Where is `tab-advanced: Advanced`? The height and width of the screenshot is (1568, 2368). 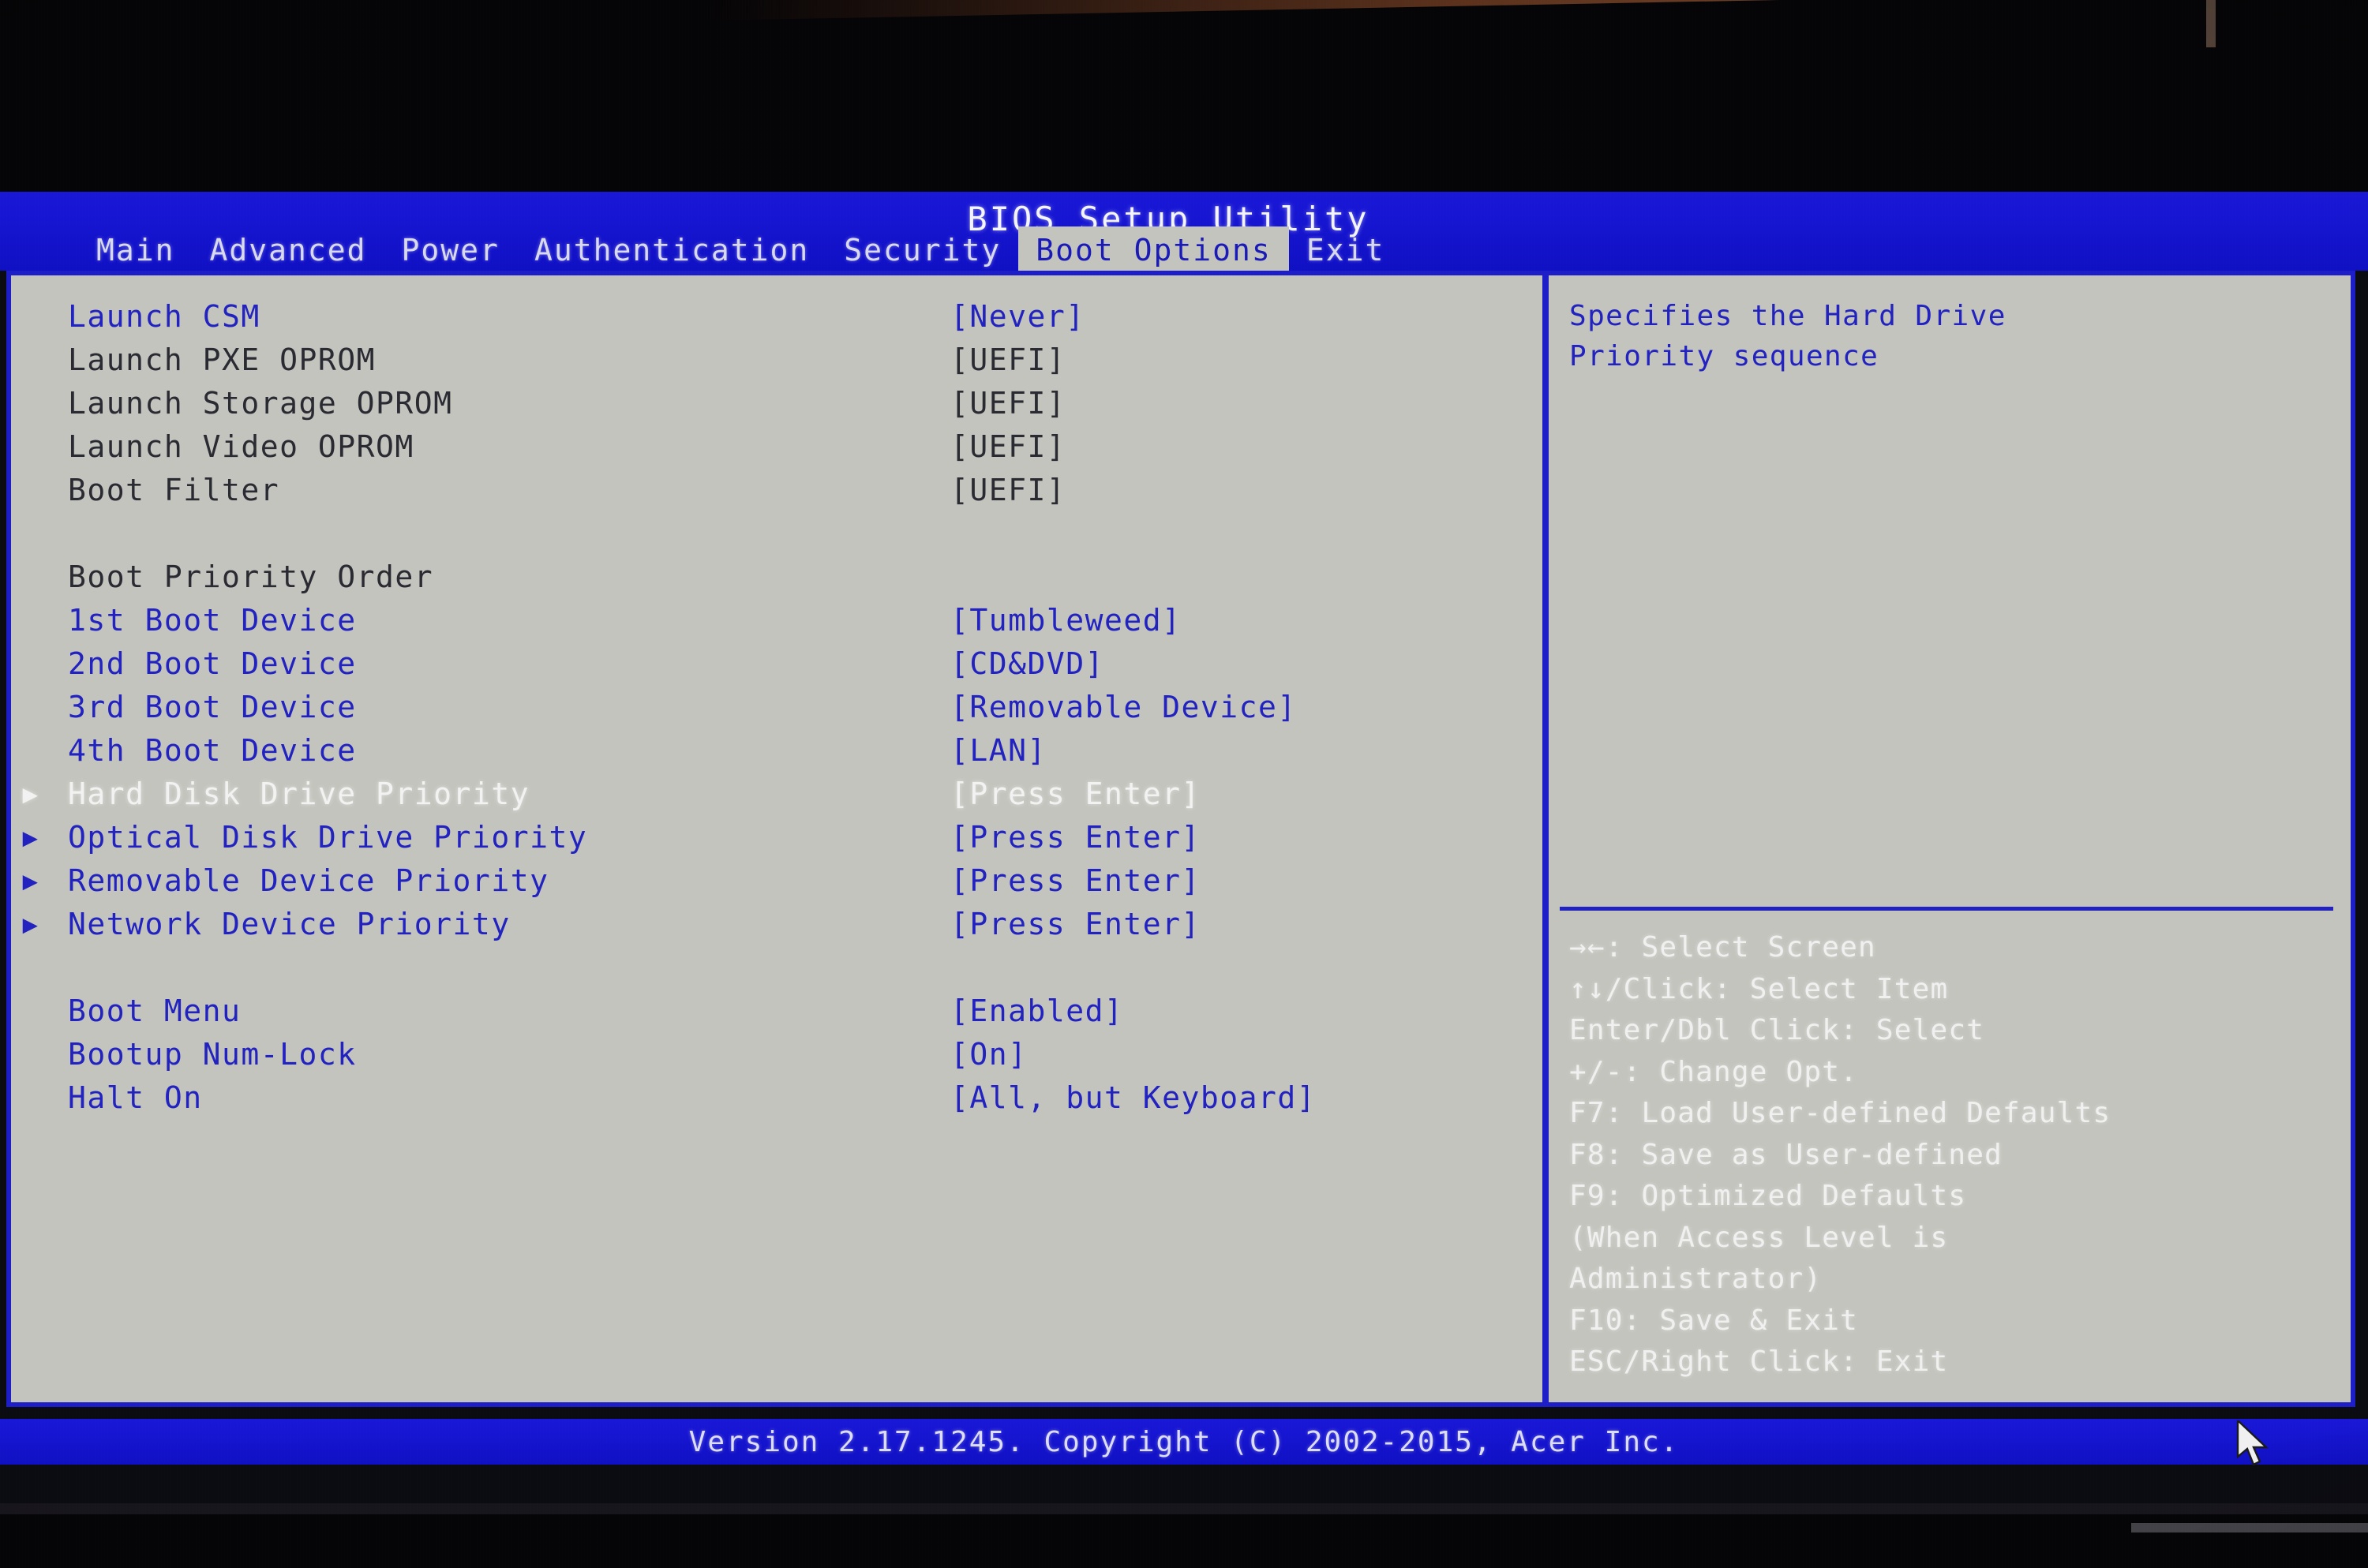 tab-advanced: Advanced is located at coordinates (288, 251).